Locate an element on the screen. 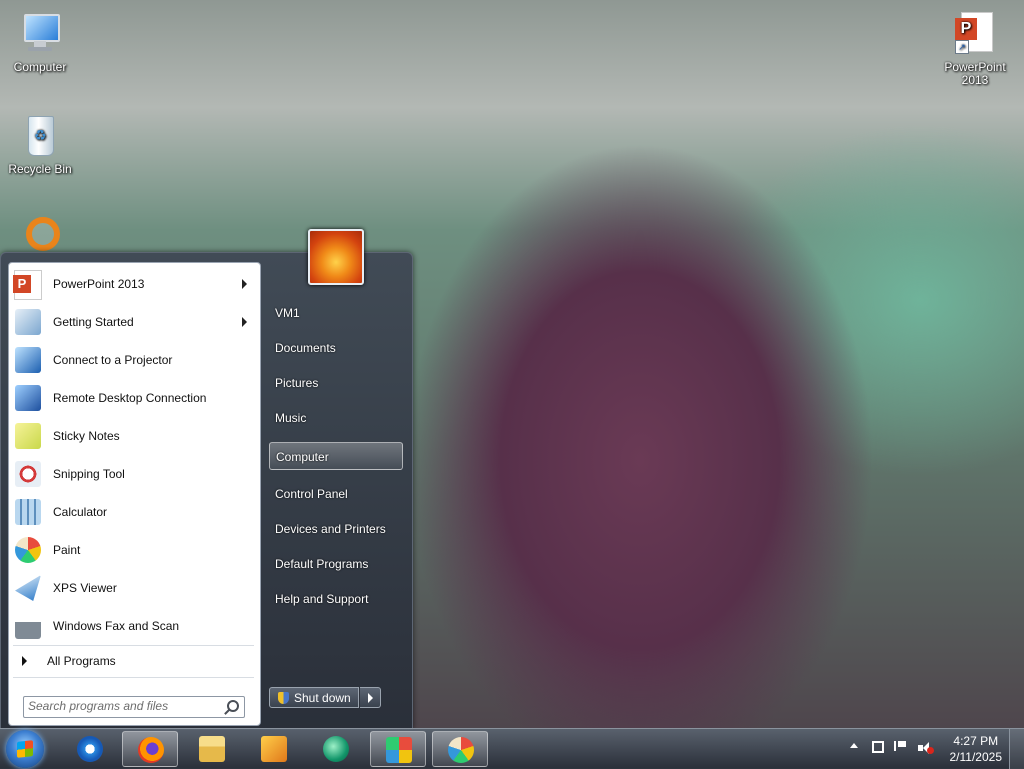  shutdown-options-button is located at coordinates (370, 697).